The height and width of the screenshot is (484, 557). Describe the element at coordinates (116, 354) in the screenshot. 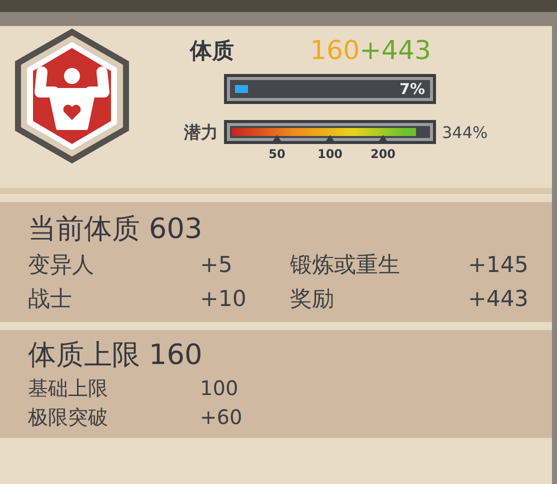

I see `section-title: 体质上限 160` at that location.